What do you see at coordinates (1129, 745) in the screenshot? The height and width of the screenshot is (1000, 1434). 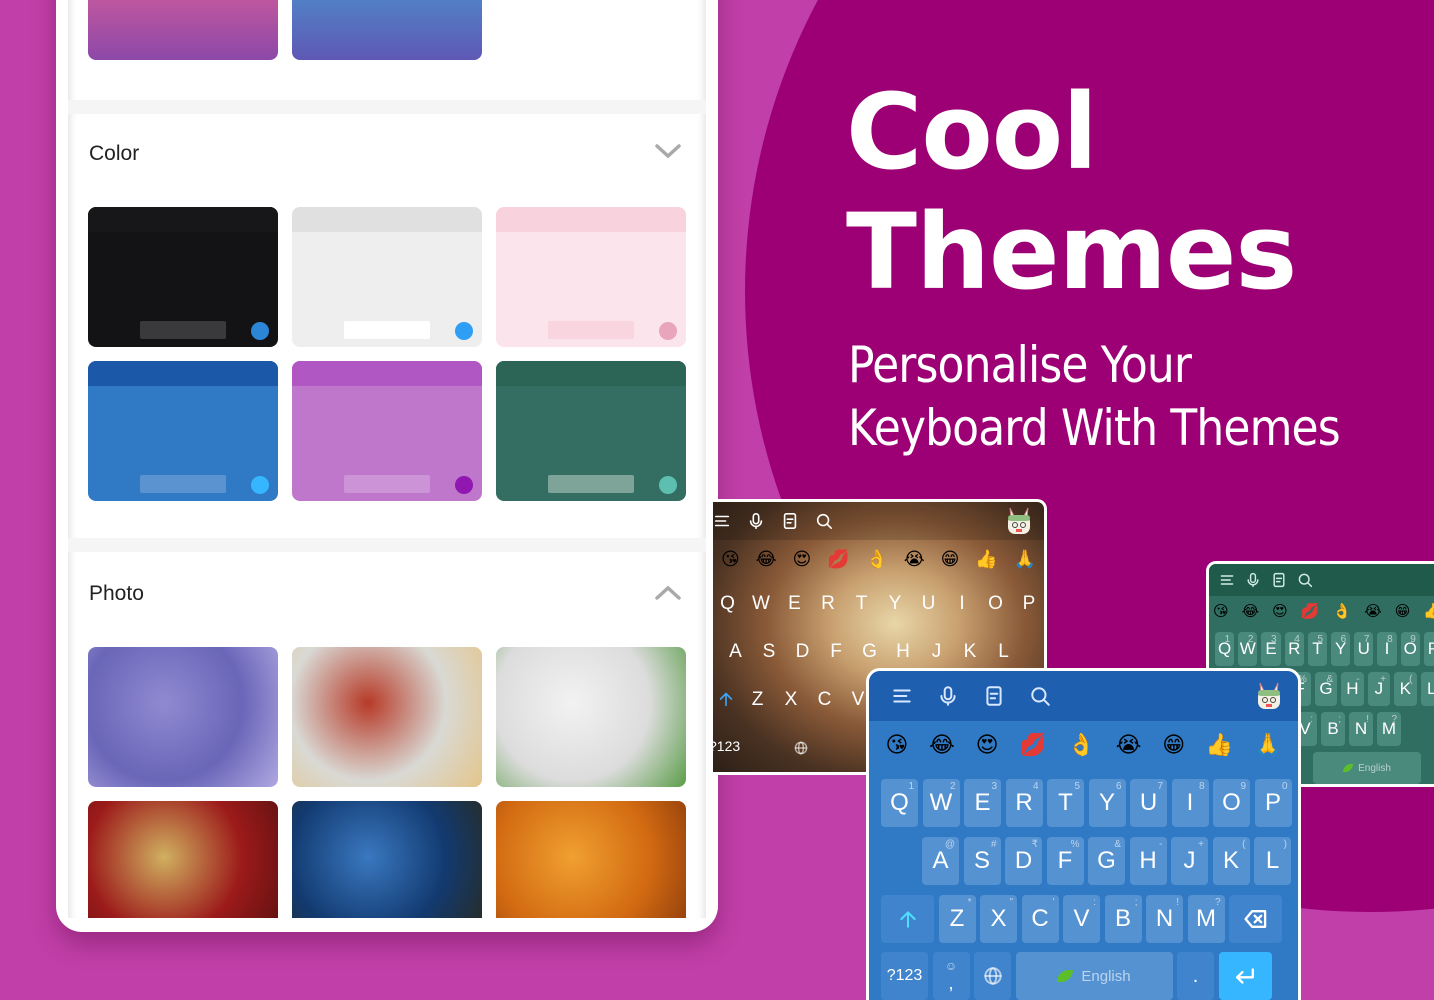 I see `emoji-suggestion: 😭` at bounding box center [1129, 745].